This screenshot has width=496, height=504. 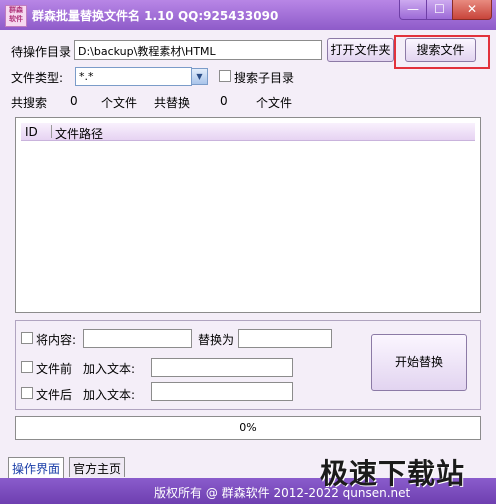 I want to click on window-title: 群森批量替换文件名 1.10 QQ:925433090, so click(x=155, y=16).